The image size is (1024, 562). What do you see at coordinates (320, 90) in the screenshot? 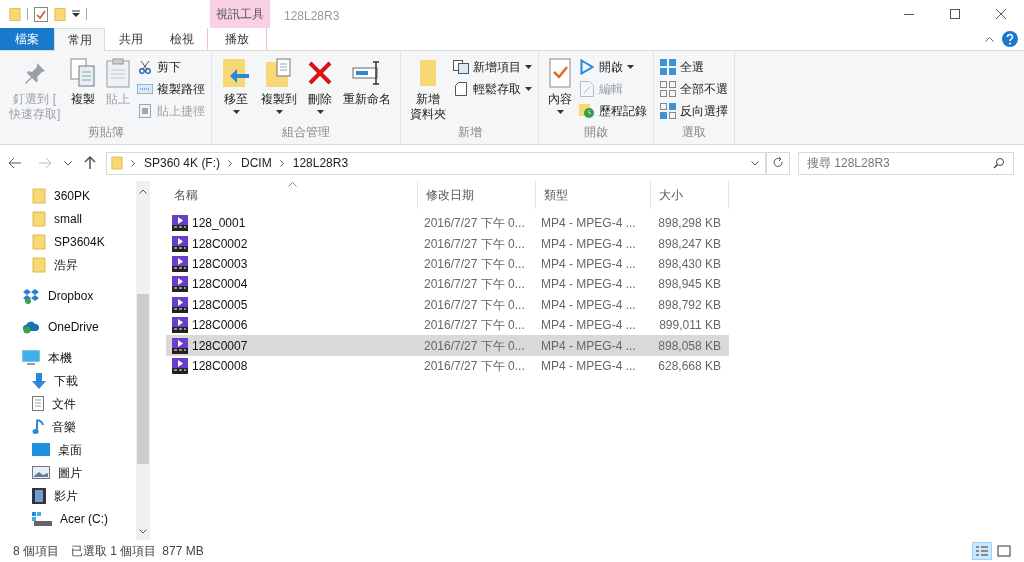
I see `ribbon-button: 刪除` at bounding box center [320, 90].